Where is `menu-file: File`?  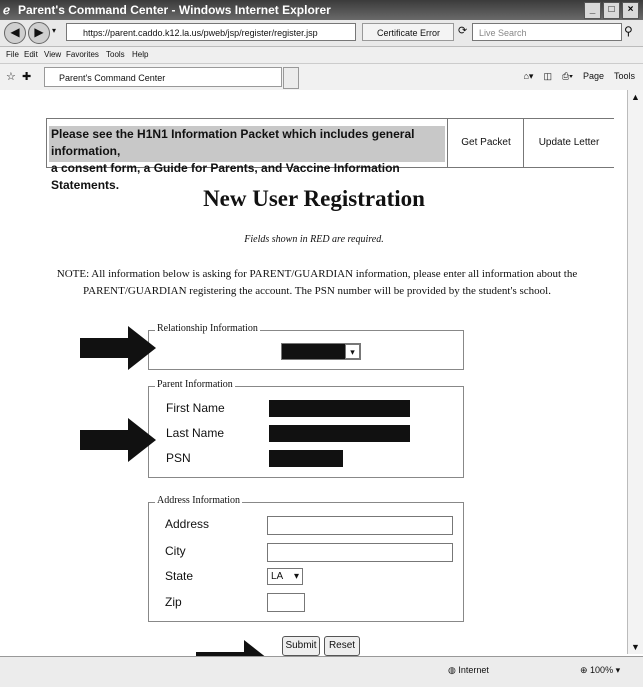
menu-file: File is located at coordinates (12, 54).